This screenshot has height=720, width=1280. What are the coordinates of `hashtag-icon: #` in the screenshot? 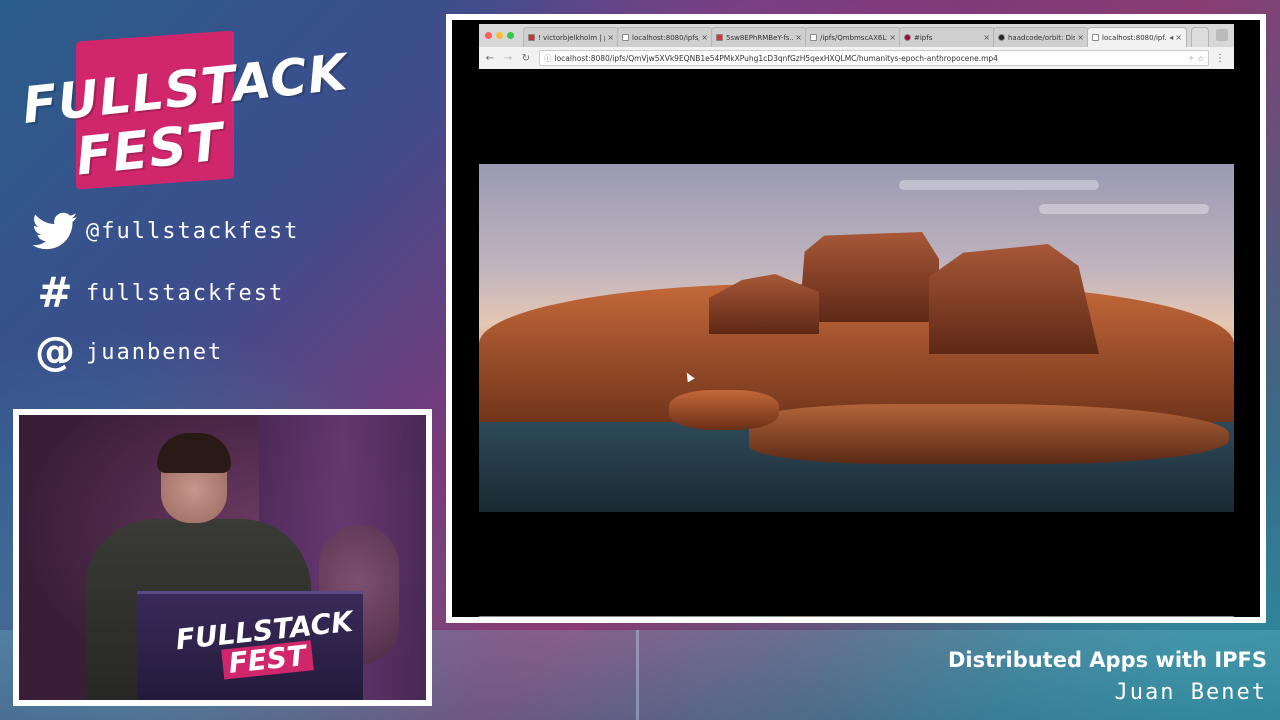 It's located at (55, 292).